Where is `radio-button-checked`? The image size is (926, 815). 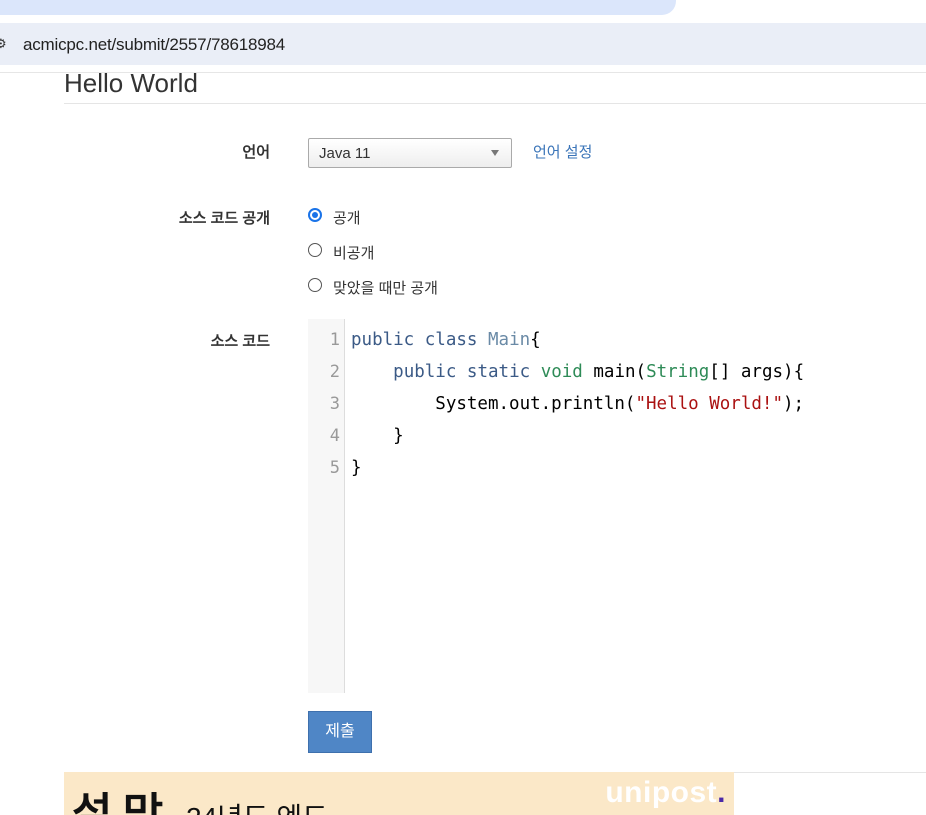 radio-button-checked is located at coordinates (315, 215).